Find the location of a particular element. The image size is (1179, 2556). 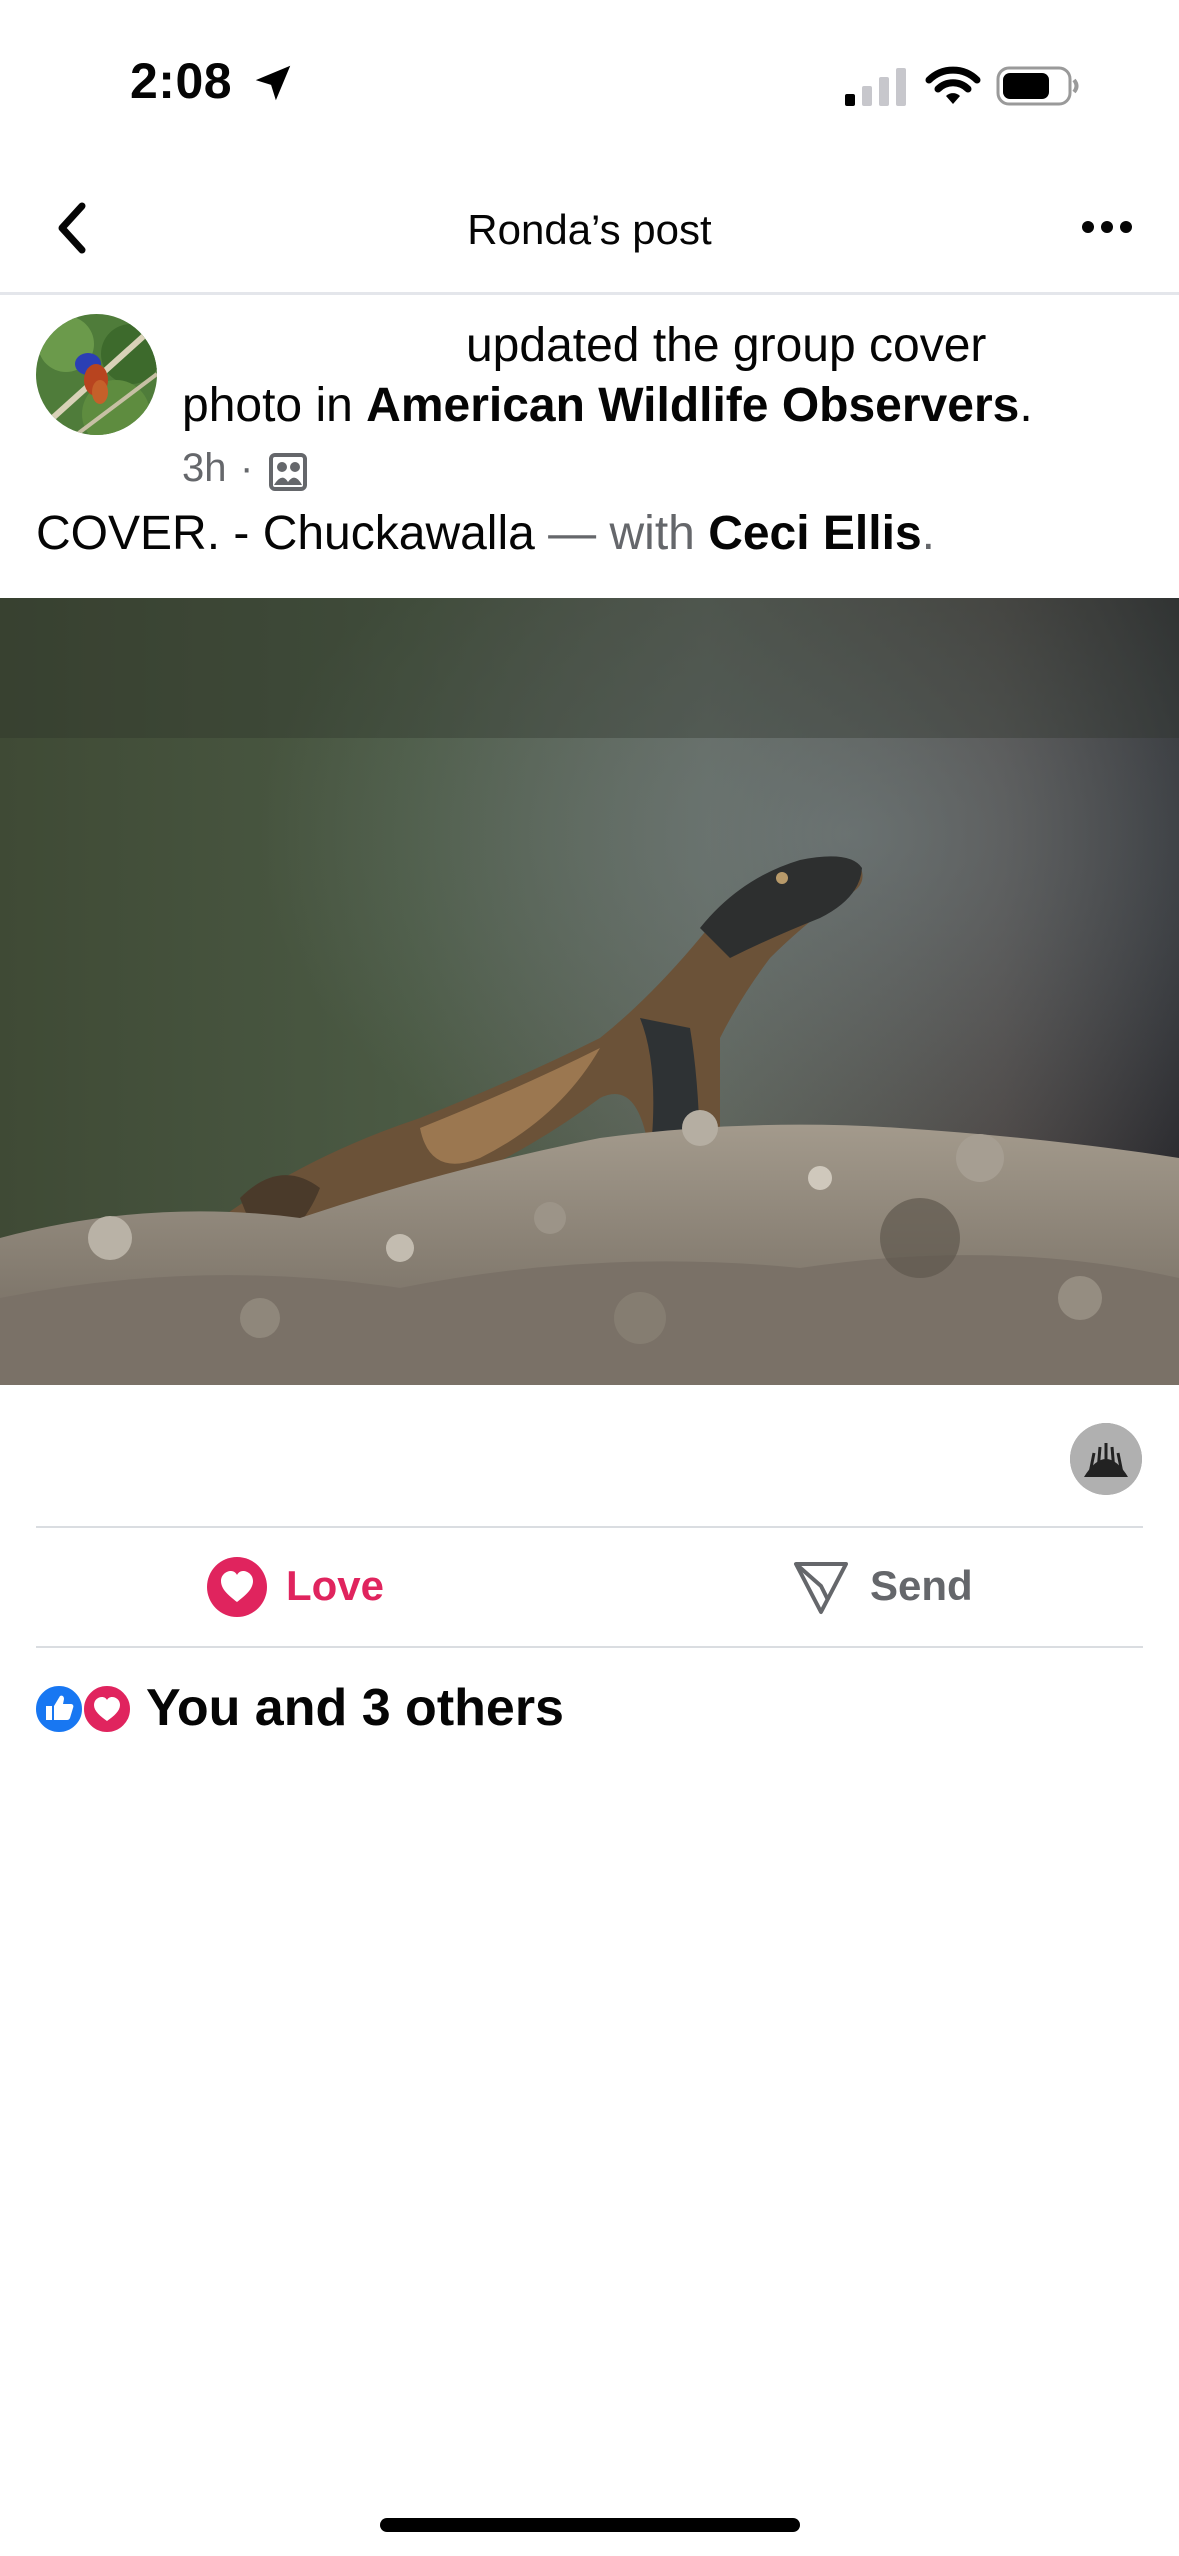

header-period: . is located at coordinates (1026, 405).